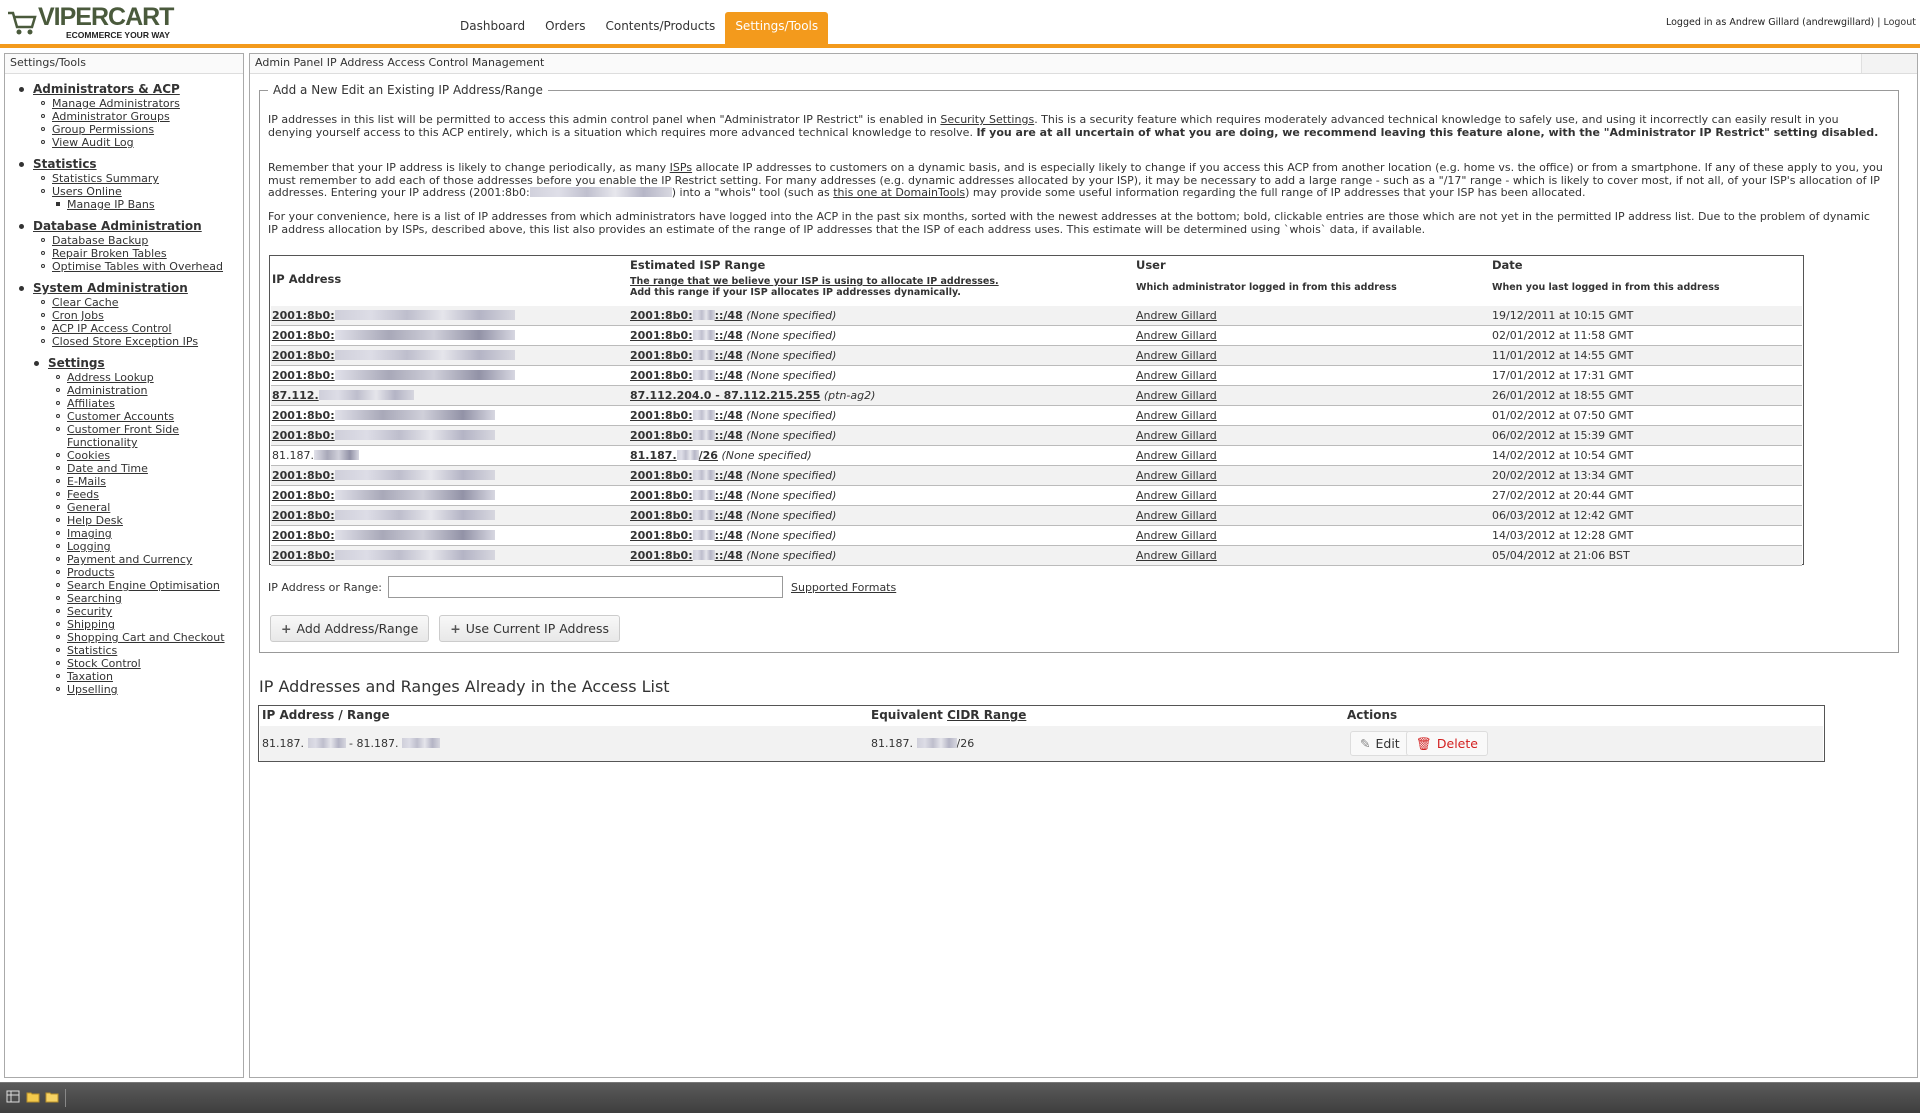 The image size is (1920, 1113). I want to click on sidebar-item: General, so click(149, 507).